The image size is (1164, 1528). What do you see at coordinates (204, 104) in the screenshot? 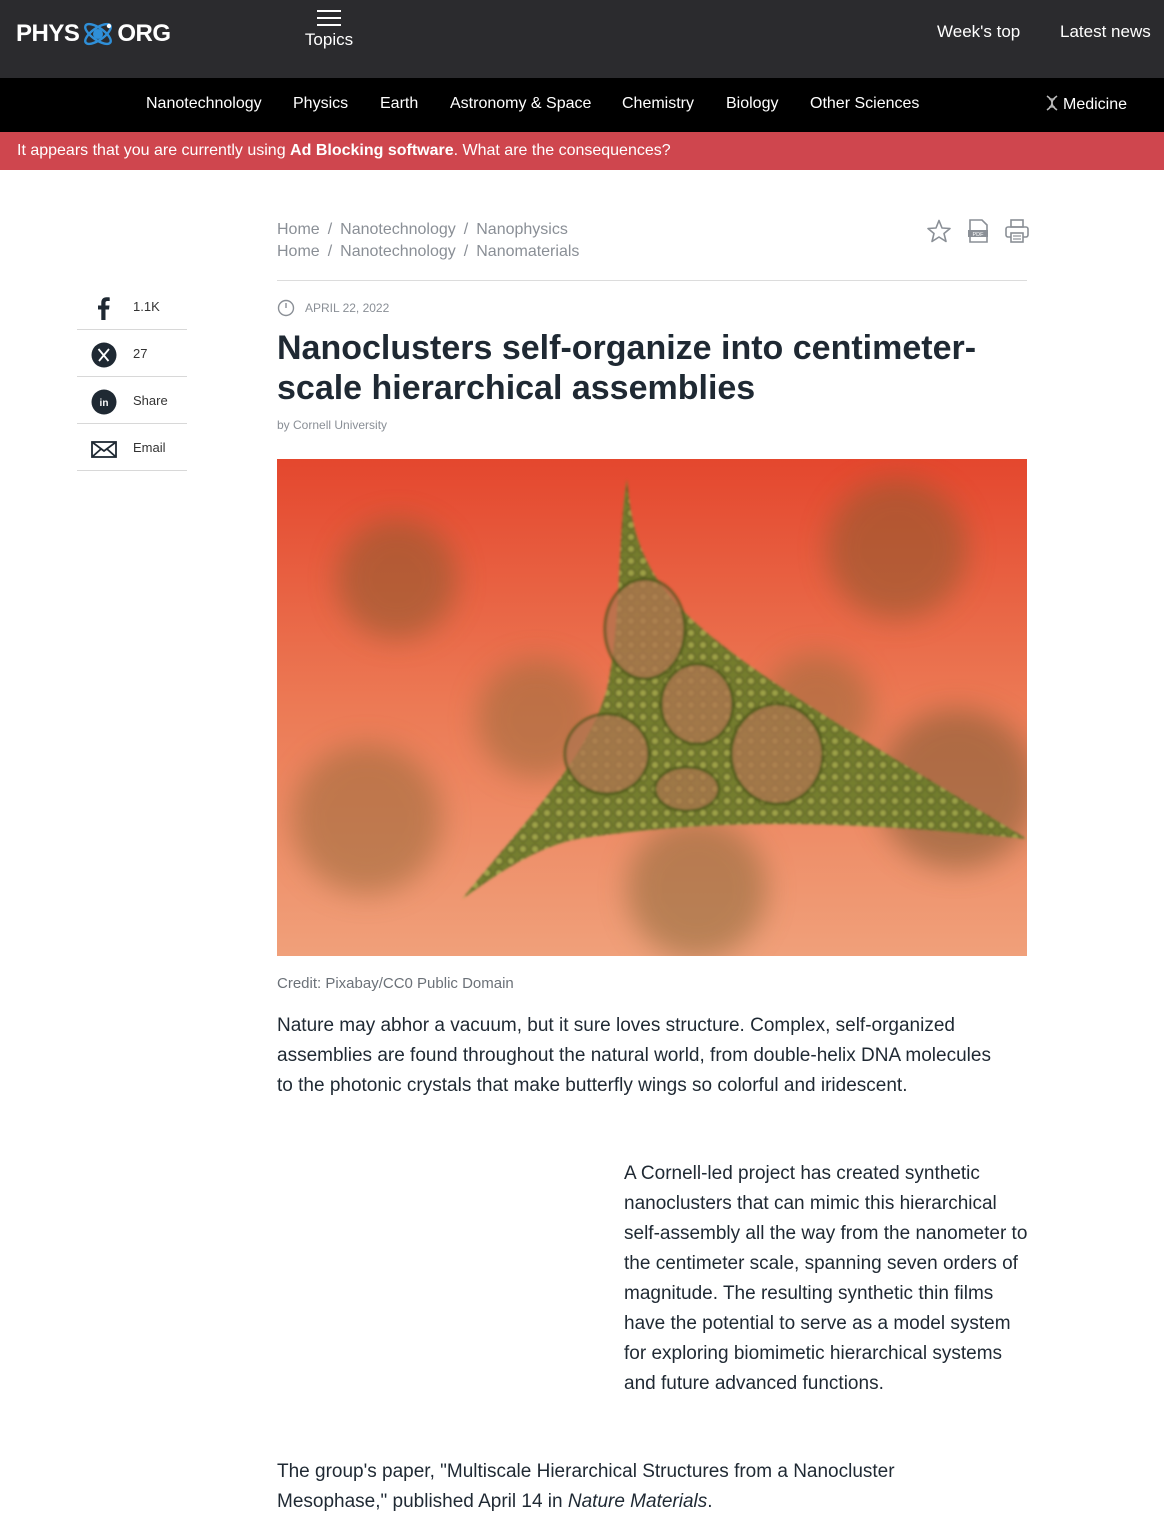
I see `nav-nanotechnology: Nanotechnology` at bounding box center [204, 104].